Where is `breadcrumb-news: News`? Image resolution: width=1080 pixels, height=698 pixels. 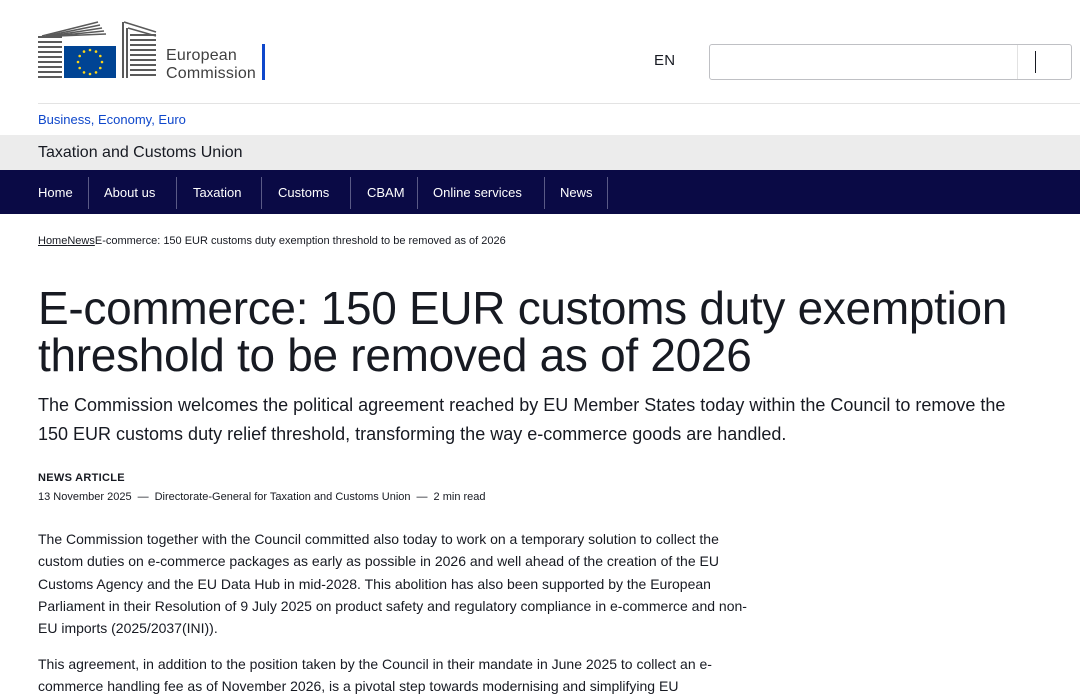
breadcrumb-news: News is located at coordinates (81, 241).